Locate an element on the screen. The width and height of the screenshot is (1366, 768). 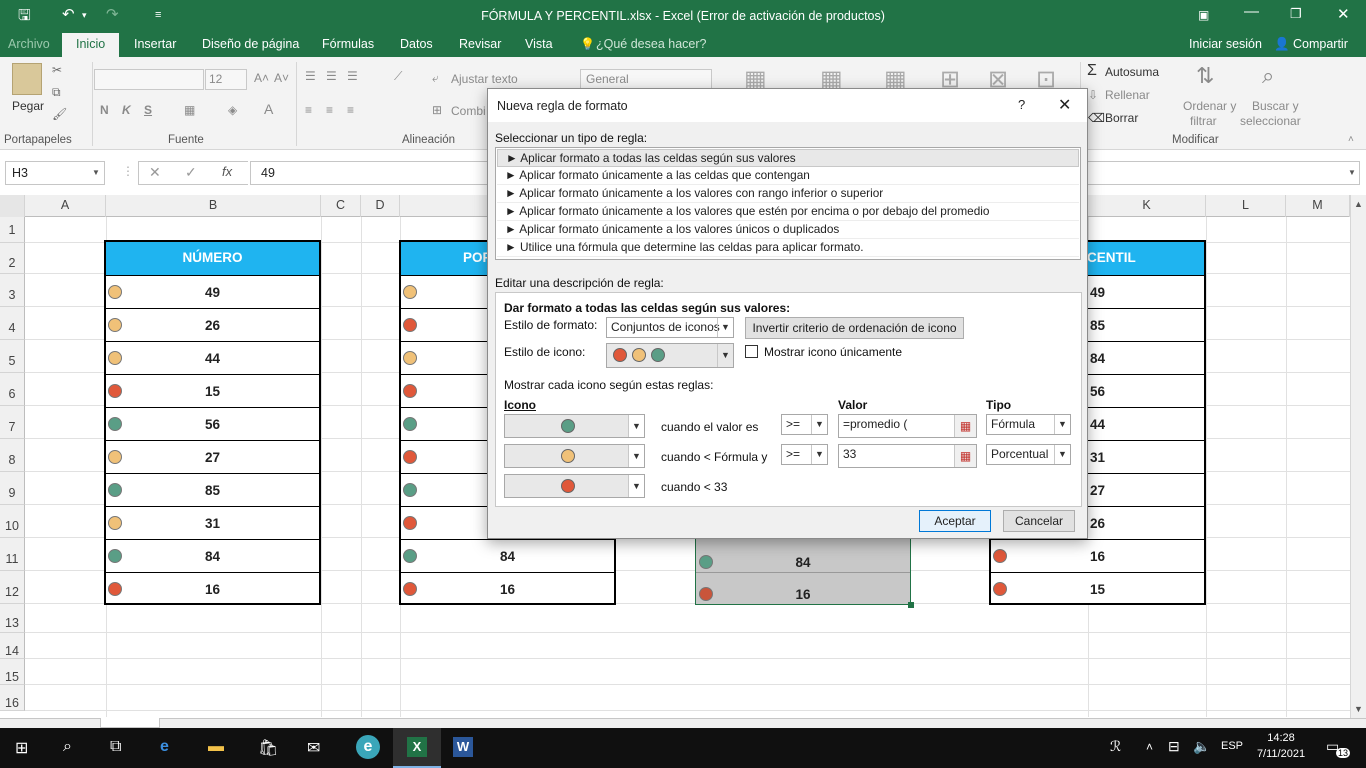
excel-taskbar-button: X is located at coordinates (417, 748).